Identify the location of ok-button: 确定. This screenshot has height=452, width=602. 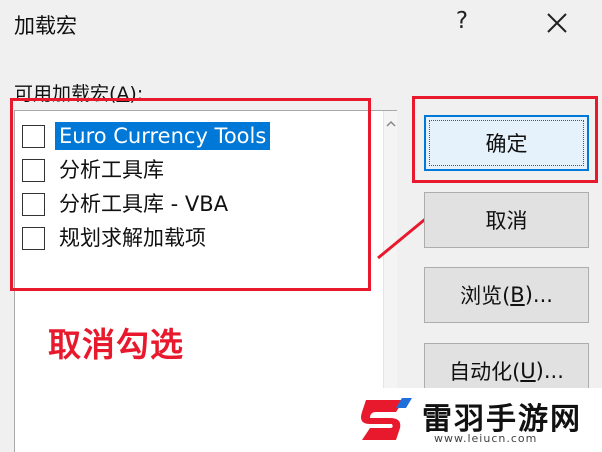
(506, 143).